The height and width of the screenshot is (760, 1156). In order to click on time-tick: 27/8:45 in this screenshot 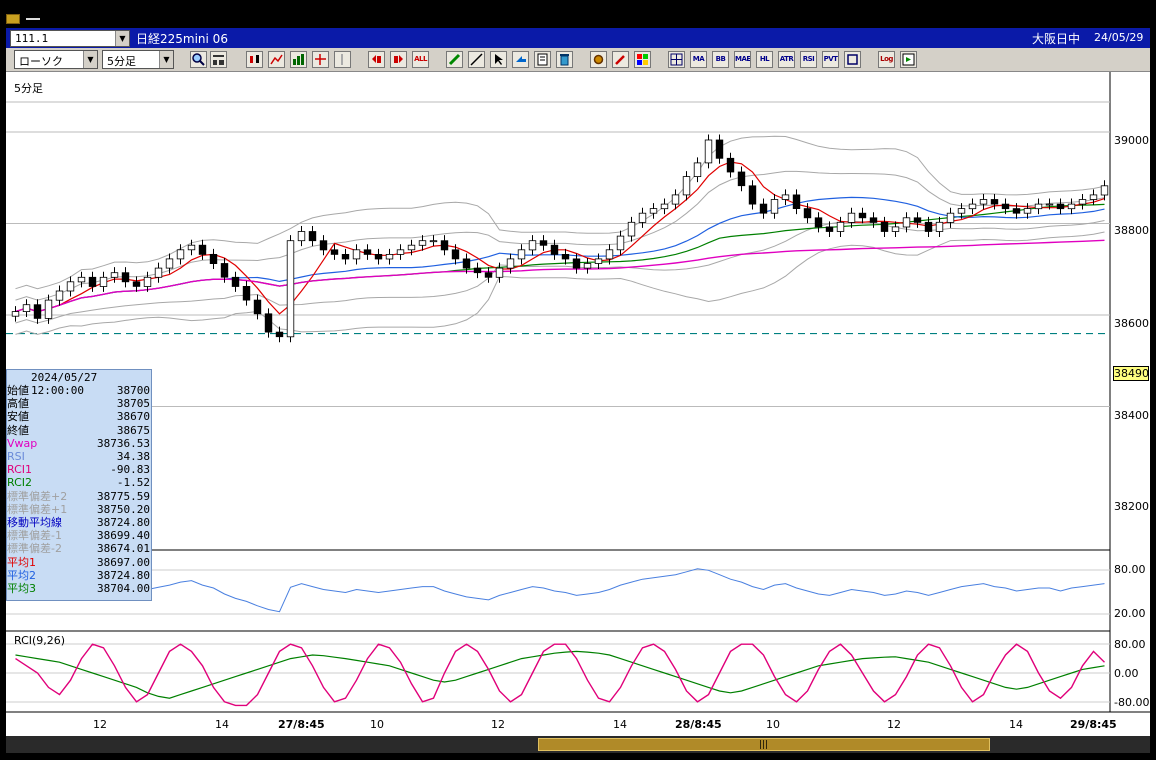, I will do `click(301, 724)`.